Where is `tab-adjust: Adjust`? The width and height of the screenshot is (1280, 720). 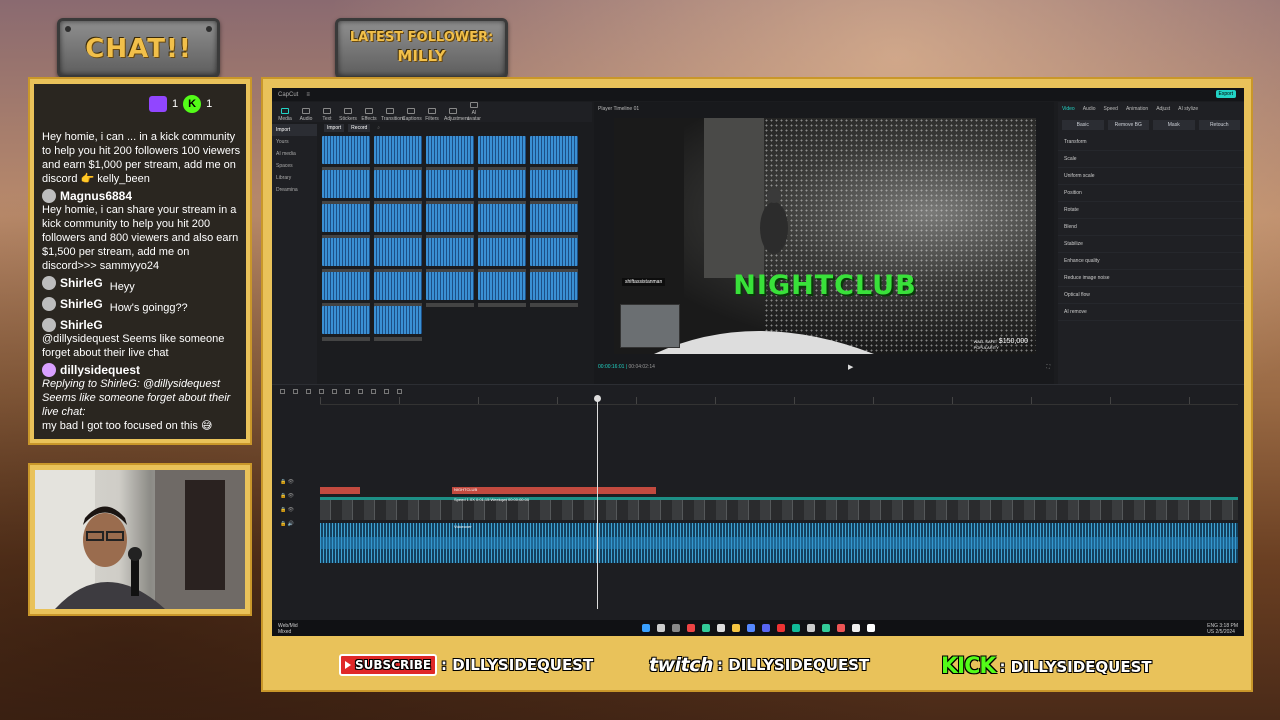 tab-adjust: Adjust is located at coordinates (1163, 109).